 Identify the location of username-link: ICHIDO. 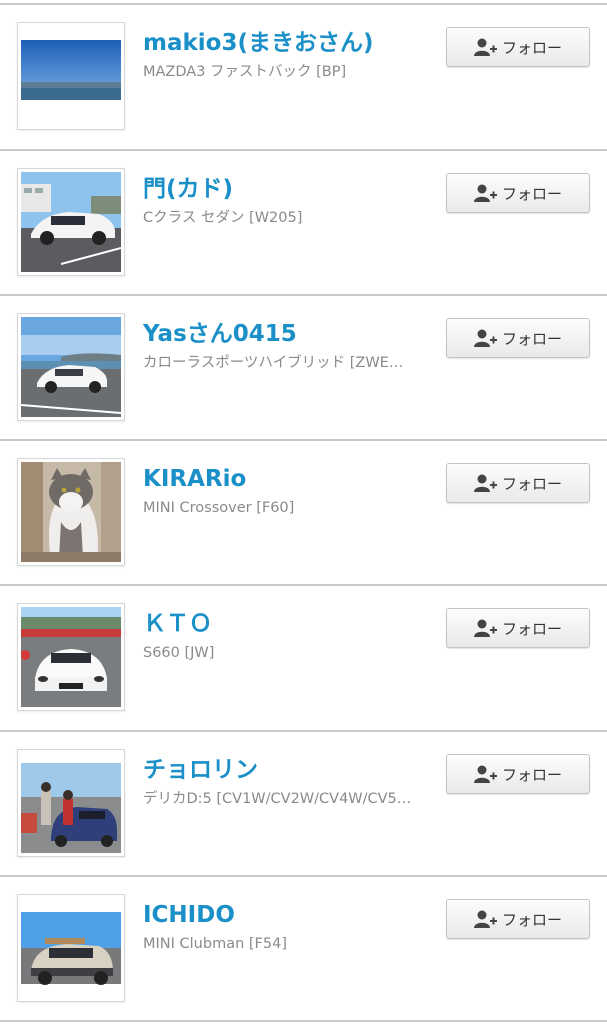
(189, 915).